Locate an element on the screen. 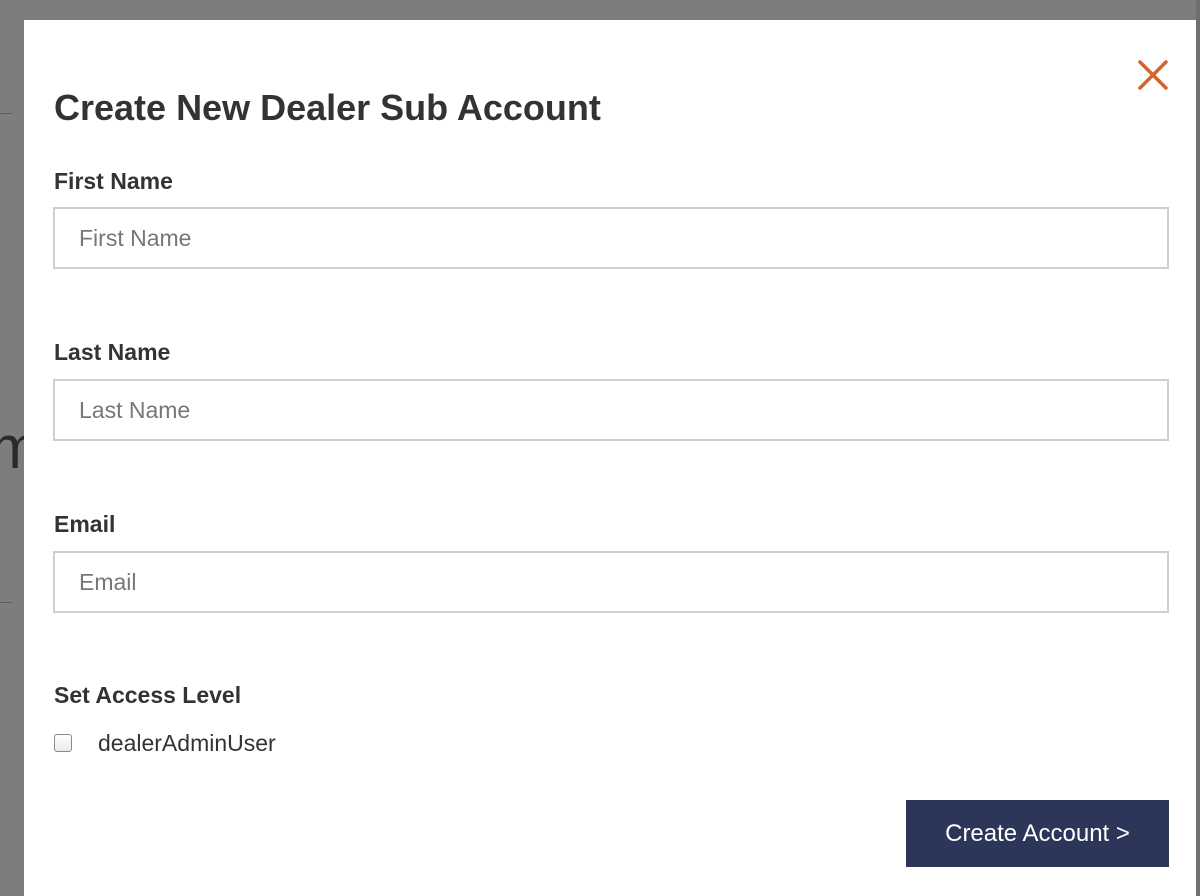 Image resolution: width=1200 pixels, height=896 pixels. background-edge is located at coordinates (1198, 448).